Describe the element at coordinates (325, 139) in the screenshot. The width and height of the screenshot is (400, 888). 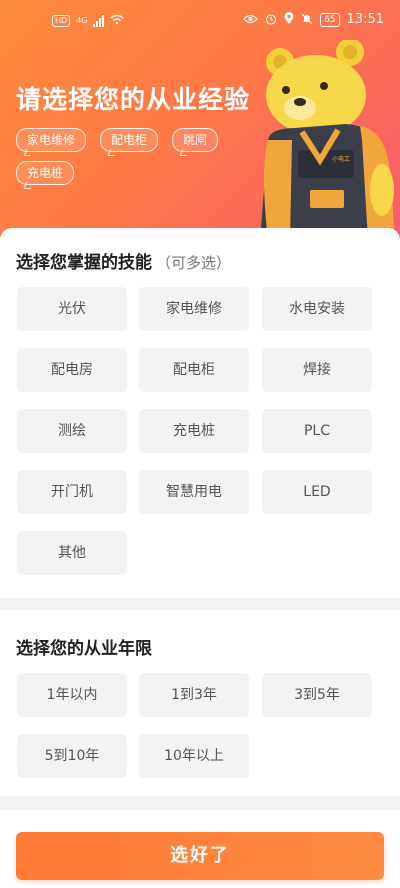
I see `bear-mascot-illustration: 小电工` at that location.